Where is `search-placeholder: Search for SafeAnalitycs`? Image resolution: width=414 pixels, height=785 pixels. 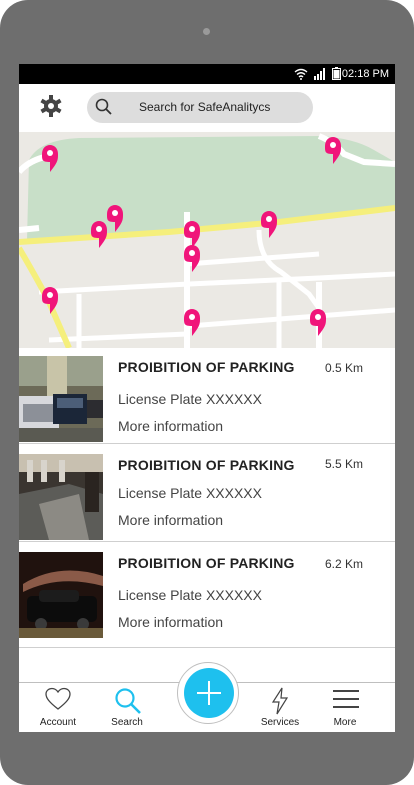 search-placeholder: Search for SafeAnalitycs is located at coordinates (205, 107).